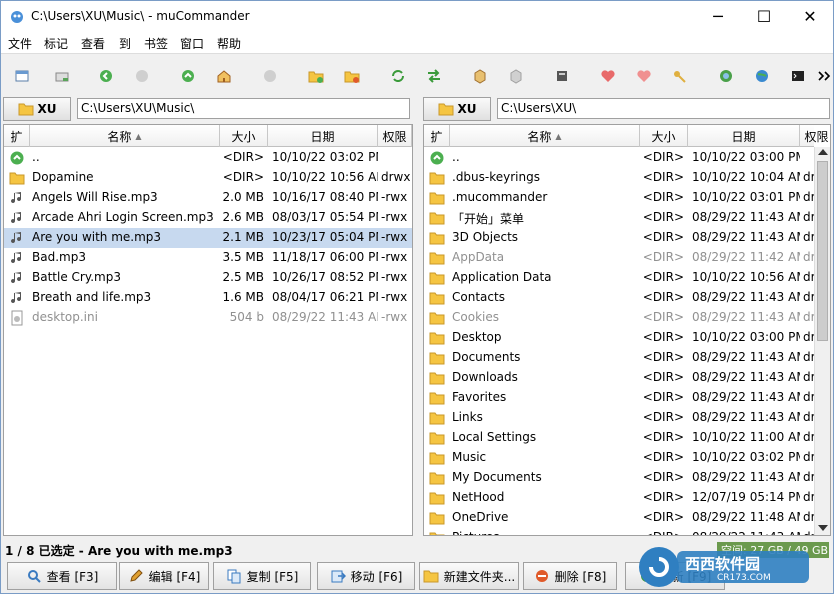 The image size is (834, 594). What do you see at coordinates (140, 16) in the screenshot?
I see `window-title: C:\Users\XU\Music\ - muCommander` at bounding box center [140, 16].